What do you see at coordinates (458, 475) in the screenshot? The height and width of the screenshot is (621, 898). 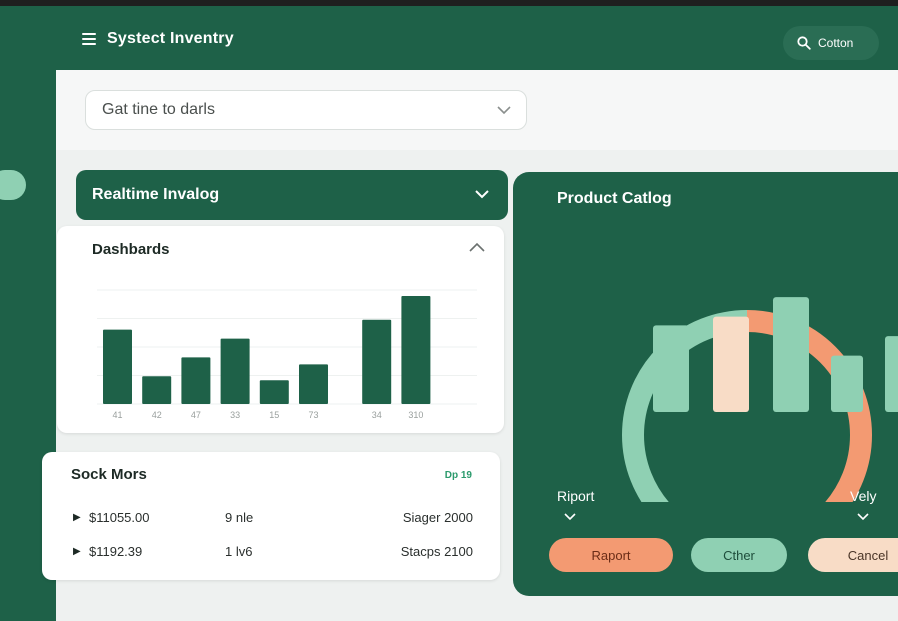 I see `stock-link: Dp 19` at bounding box center [458, 475].